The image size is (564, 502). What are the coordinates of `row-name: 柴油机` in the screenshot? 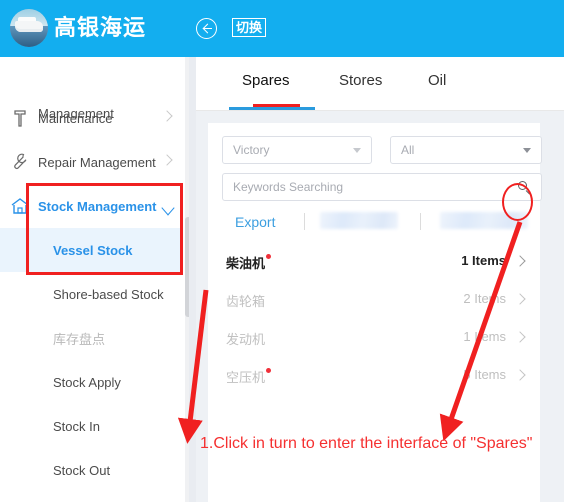 It's located at (249, 262).